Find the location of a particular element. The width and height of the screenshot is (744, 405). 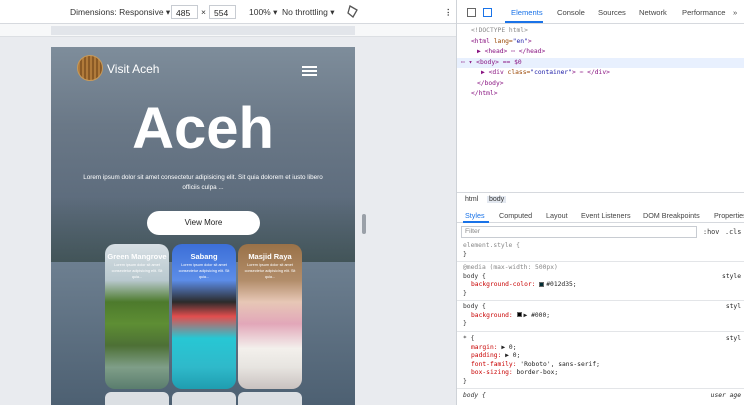

inspect-element-icon is located at coordinates (471, 12).